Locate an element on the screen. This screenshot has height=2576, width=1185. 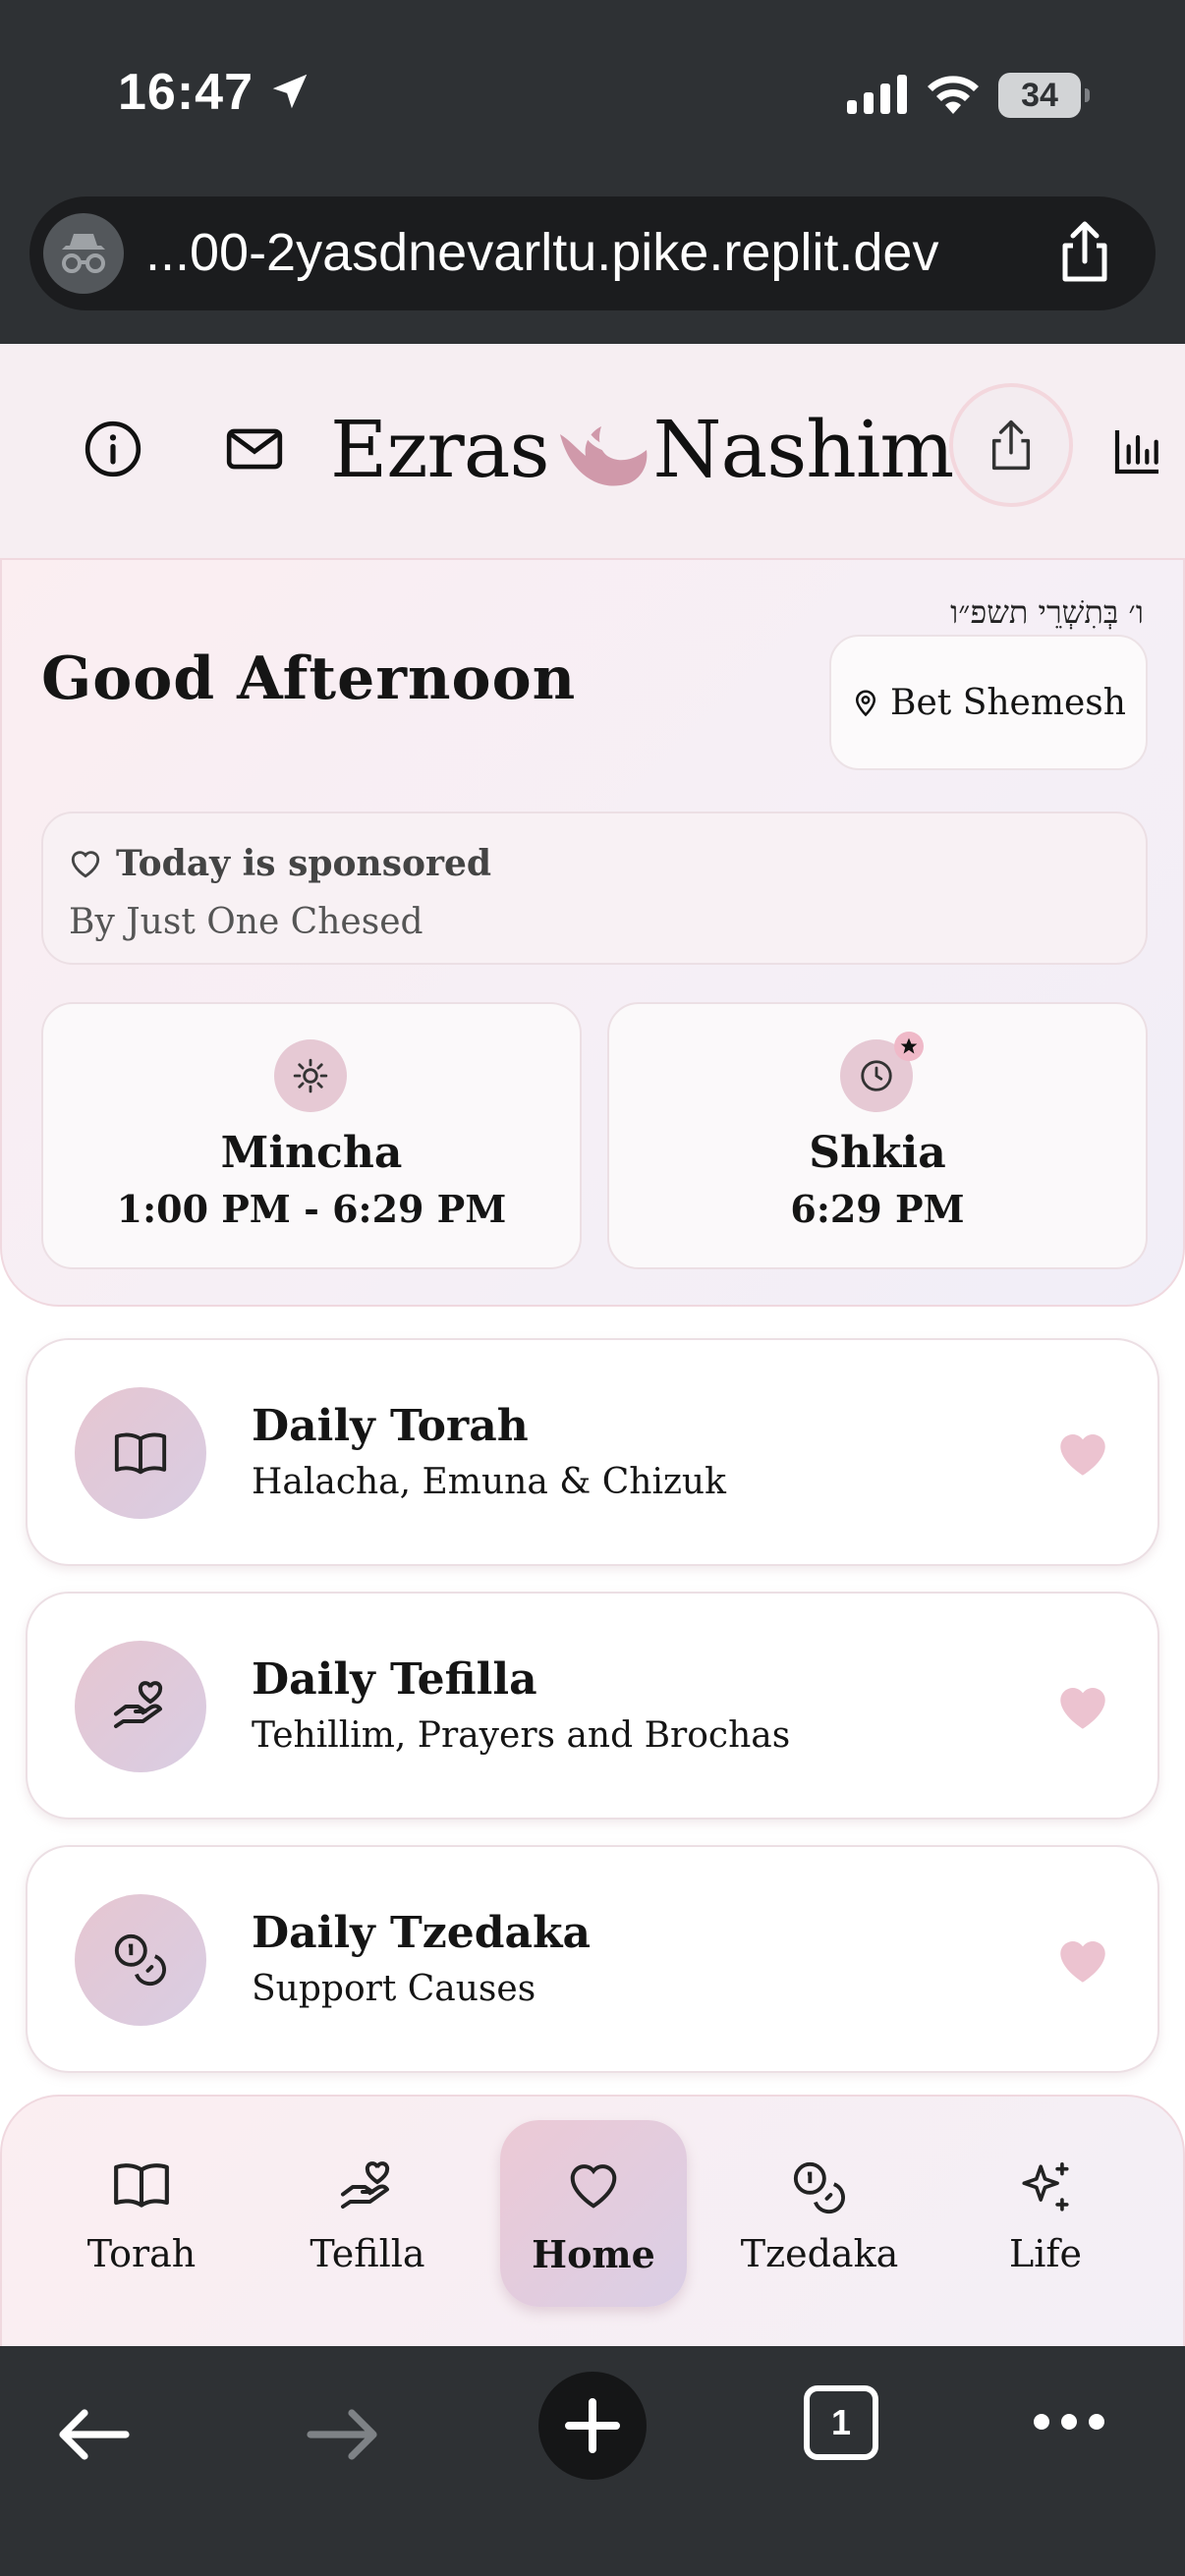
tab-label: Tzedaka is located at coordinates (819, 2253).